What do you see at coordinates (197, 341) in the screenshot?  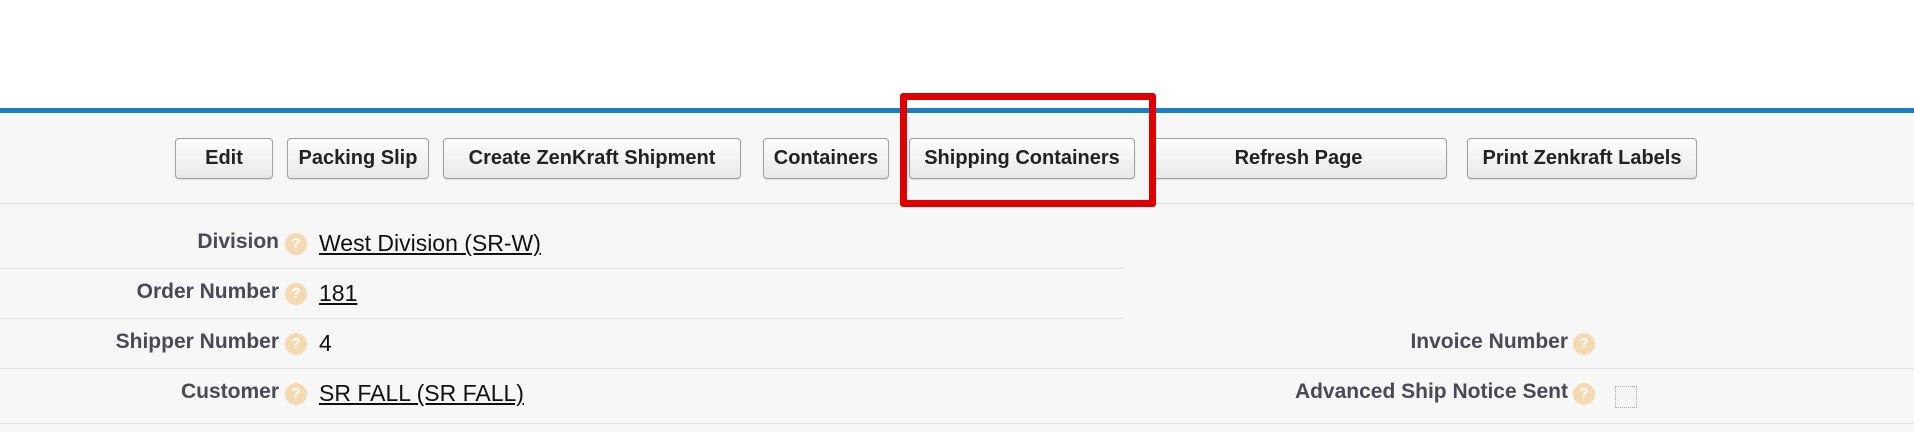 I see `shipper-number-label: Shipper Number` at bounding box center [197, 341].